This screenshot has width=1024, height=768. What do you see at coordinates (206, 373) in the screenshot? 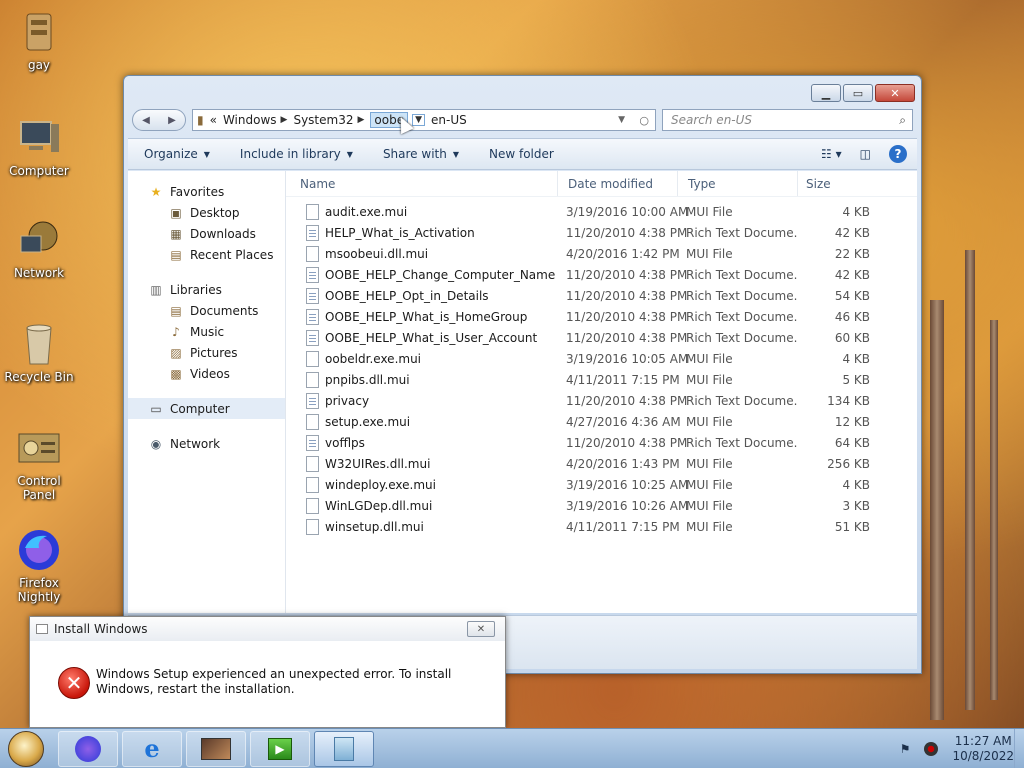
I see `nav-videos: ▩ Videos` at bounding box center [206, 373].